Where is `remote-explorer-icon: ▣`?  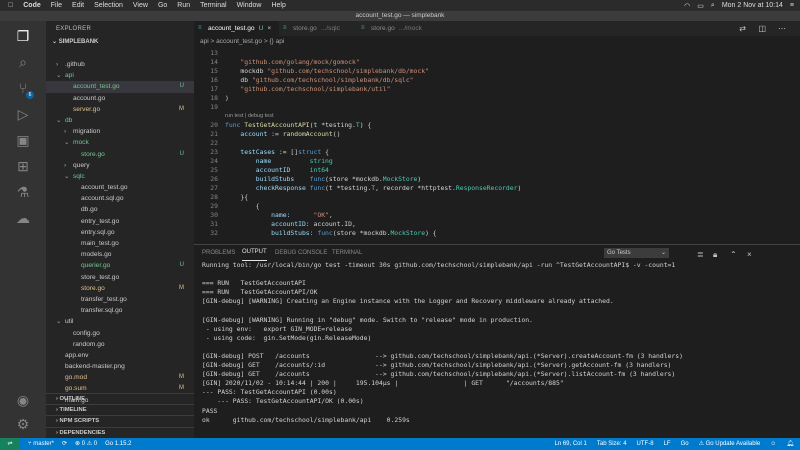
remote-explorer-icon: ▣ is located at coordinates (23, 140).